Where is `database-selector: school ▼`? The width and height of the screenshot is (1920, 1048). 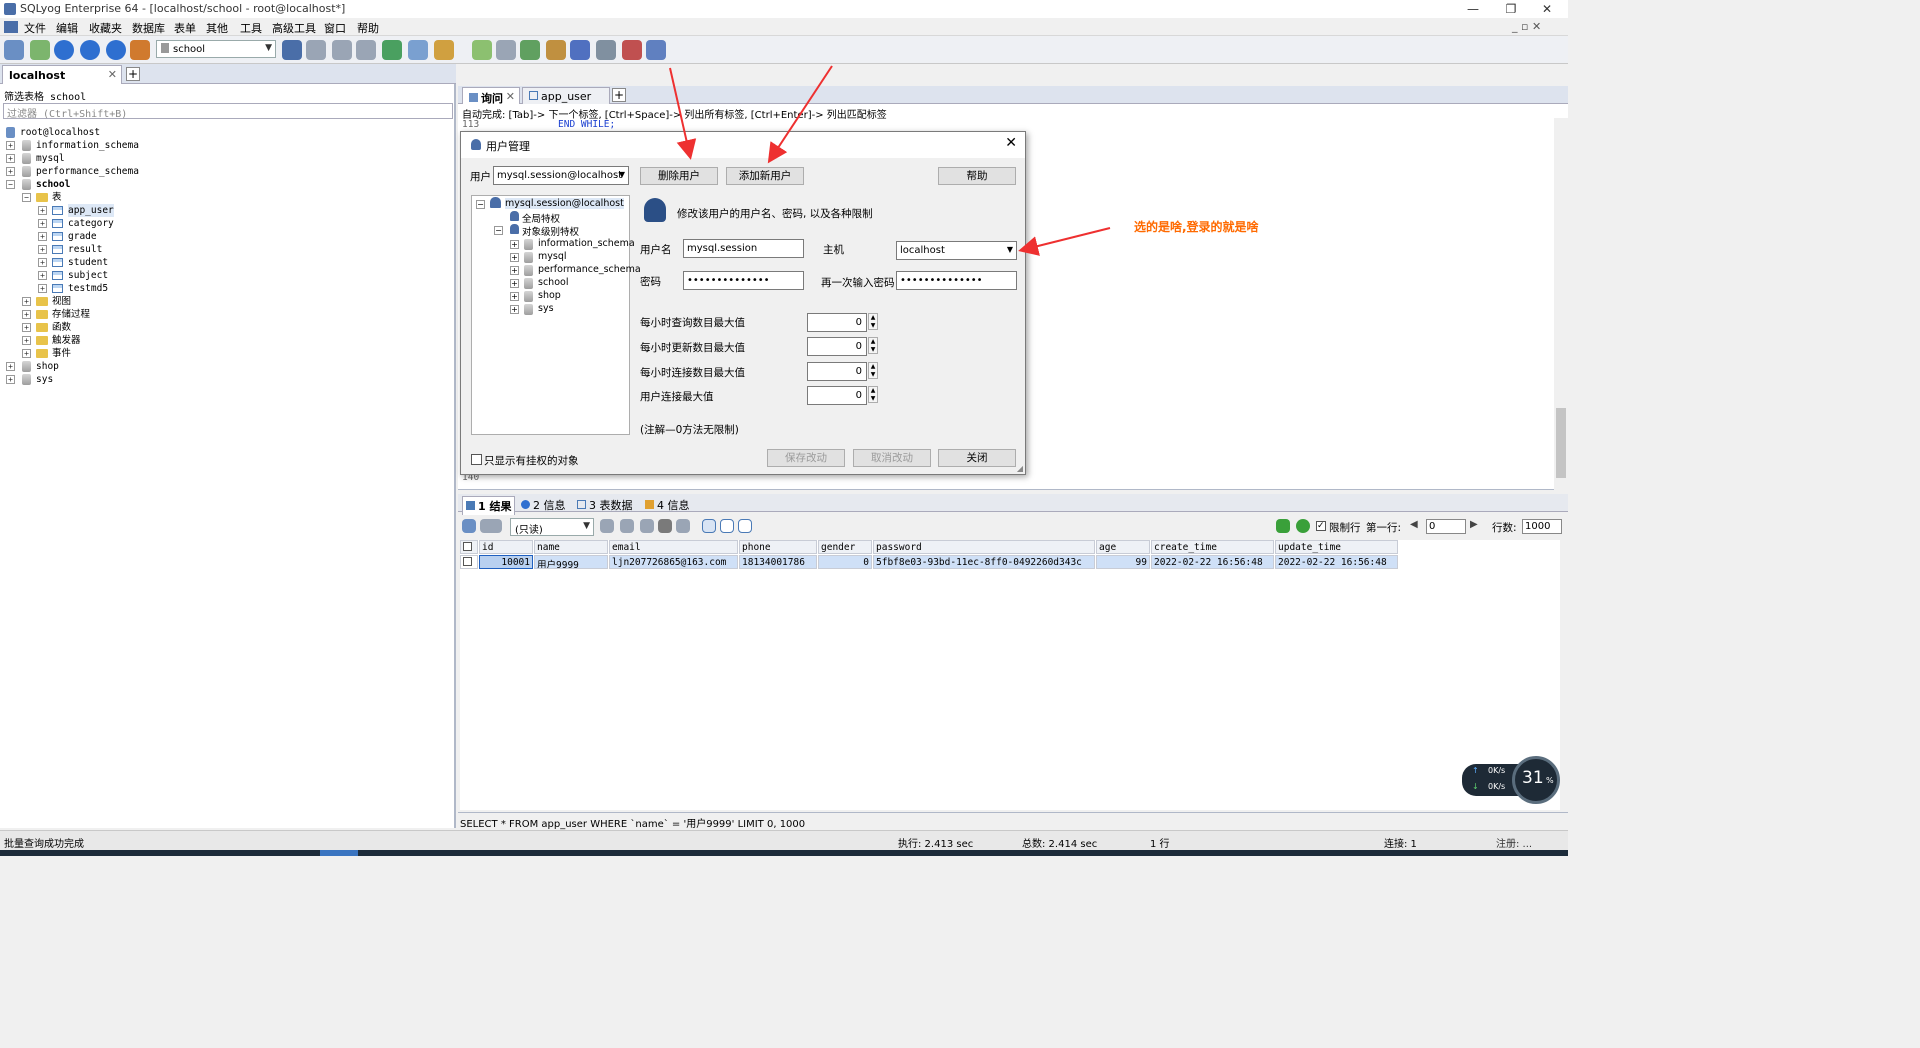
database-selector: school ▼ is located at coordinates (216, 49).